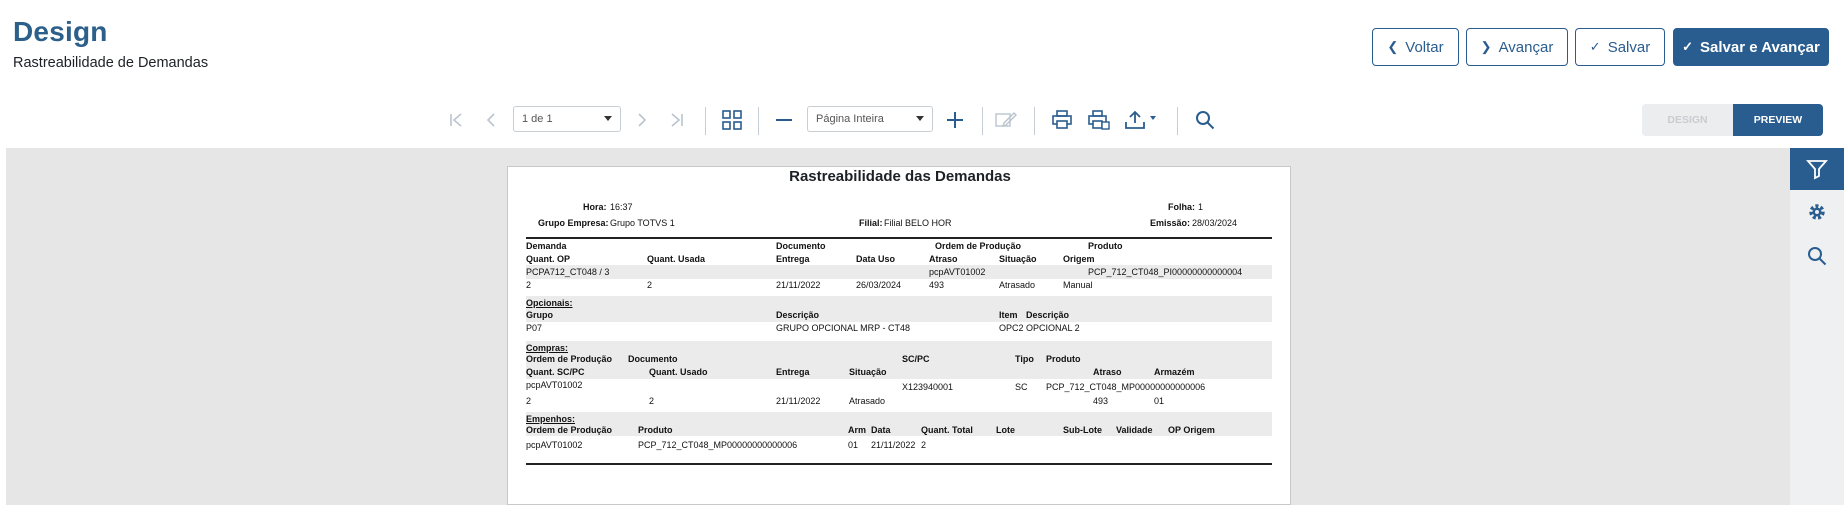  I want to click on col-header: Lote, so click(1005, 430).